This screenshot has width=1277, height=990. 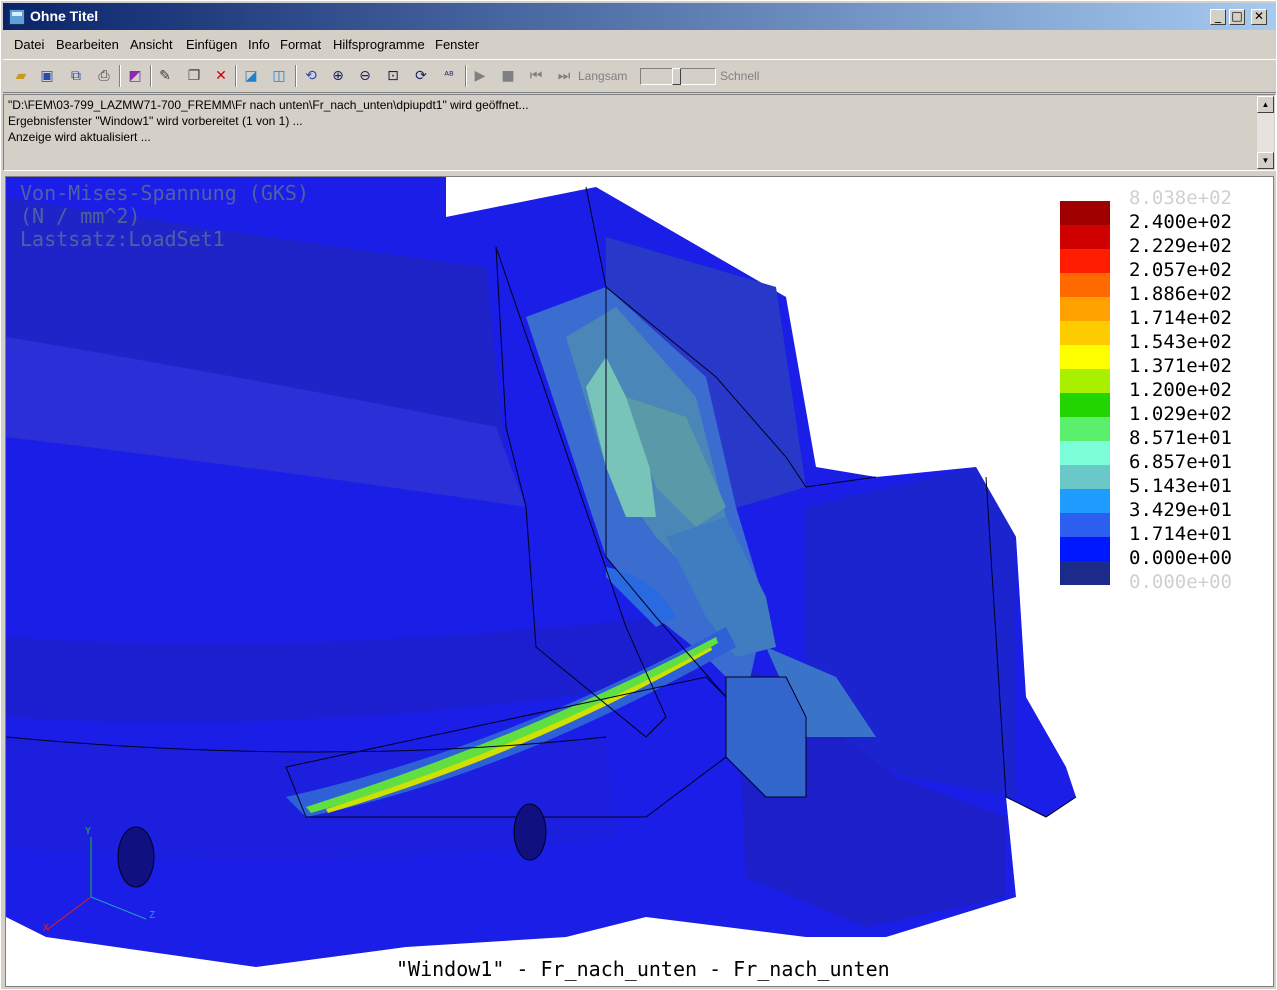 I want to click on view-edit-icon: ◫, so click(x=279, y=76).